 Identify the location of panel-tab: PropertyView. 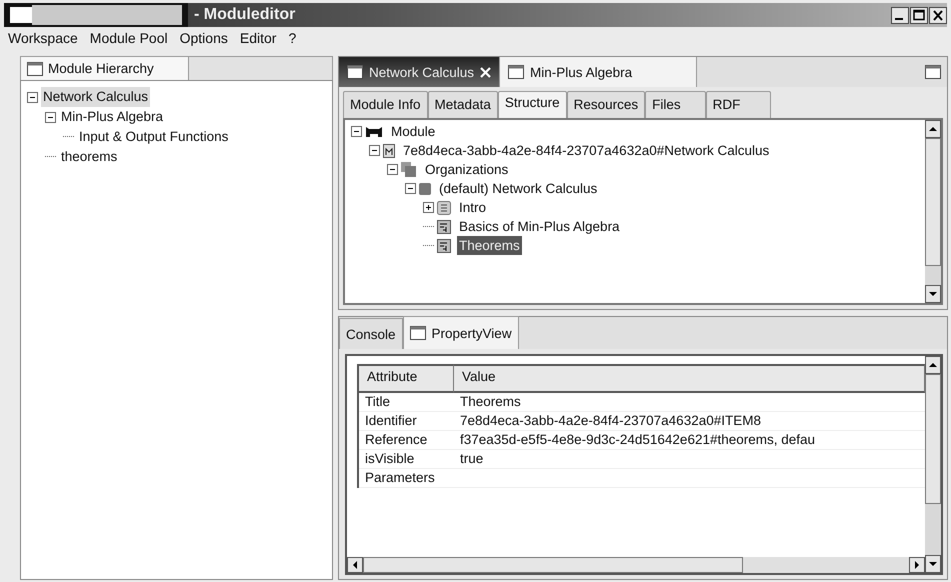
(460, 332).